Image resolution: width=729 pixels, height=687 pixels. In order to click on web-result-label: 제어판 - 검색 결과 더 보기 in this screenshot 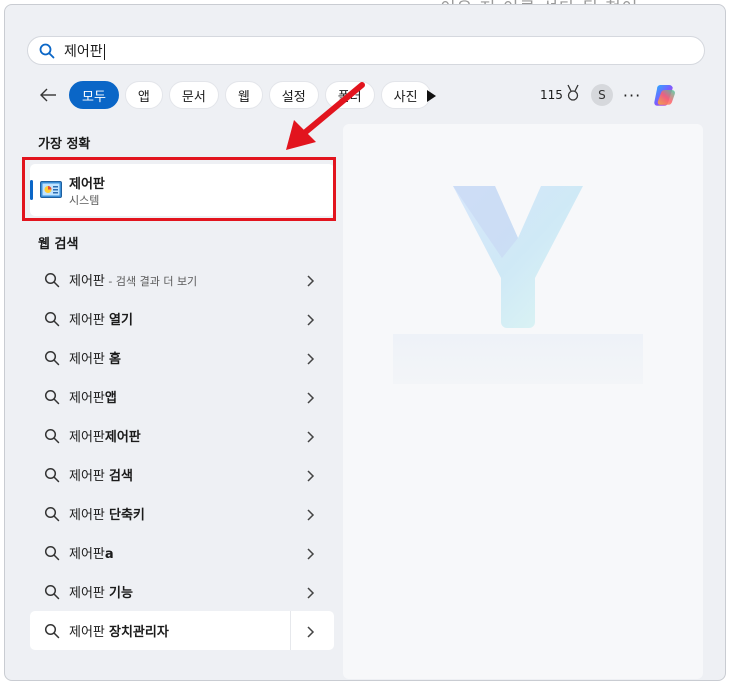, I will do `click(133, 281)`.